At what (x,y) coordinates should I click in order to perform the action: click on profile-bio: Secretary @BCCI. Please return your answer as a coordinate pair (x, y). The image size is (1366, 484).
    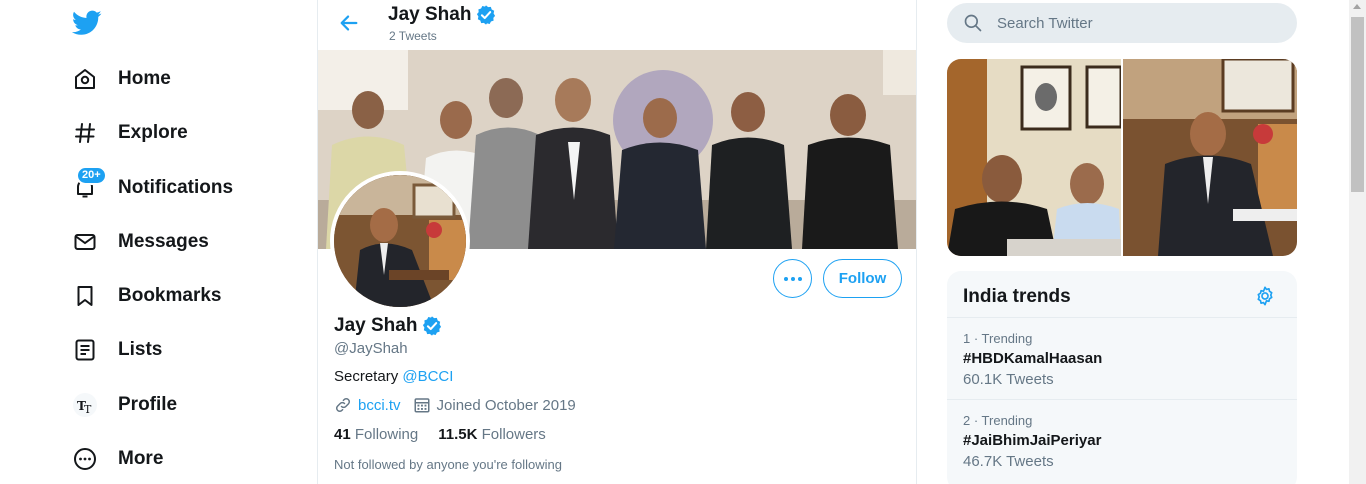
    Looking at the image, I should click on (393, 376).